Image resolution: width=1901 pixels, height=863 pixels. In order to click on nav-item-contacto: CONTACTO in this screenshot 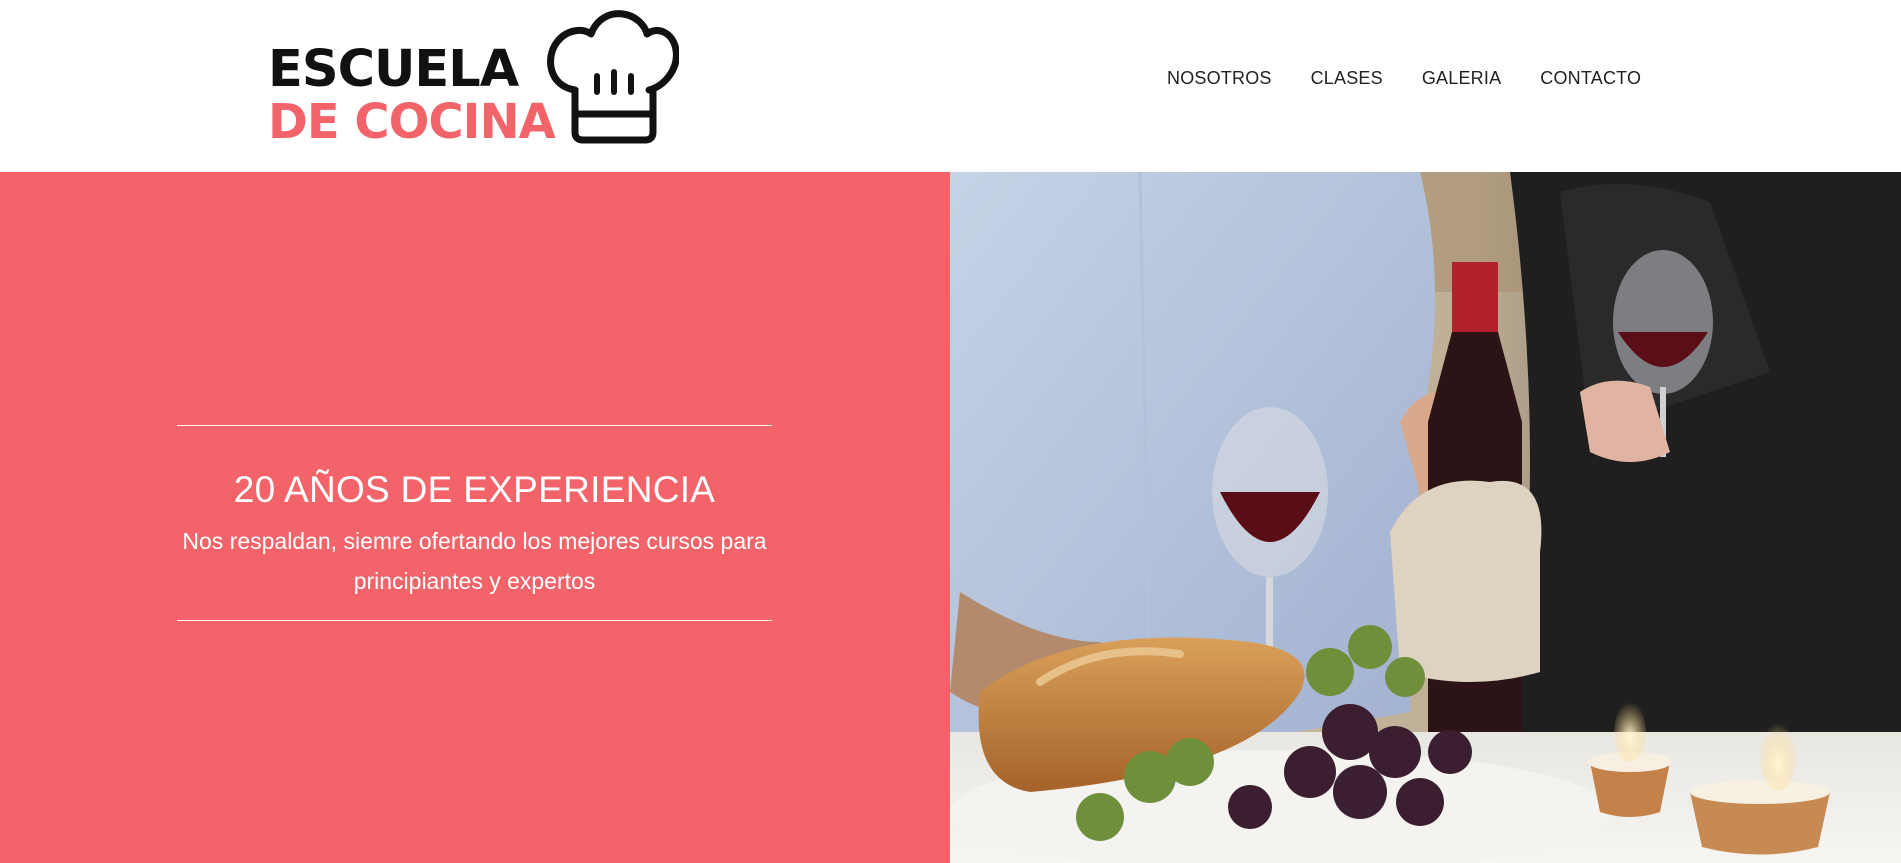, I will do `click(1590, 78)`.